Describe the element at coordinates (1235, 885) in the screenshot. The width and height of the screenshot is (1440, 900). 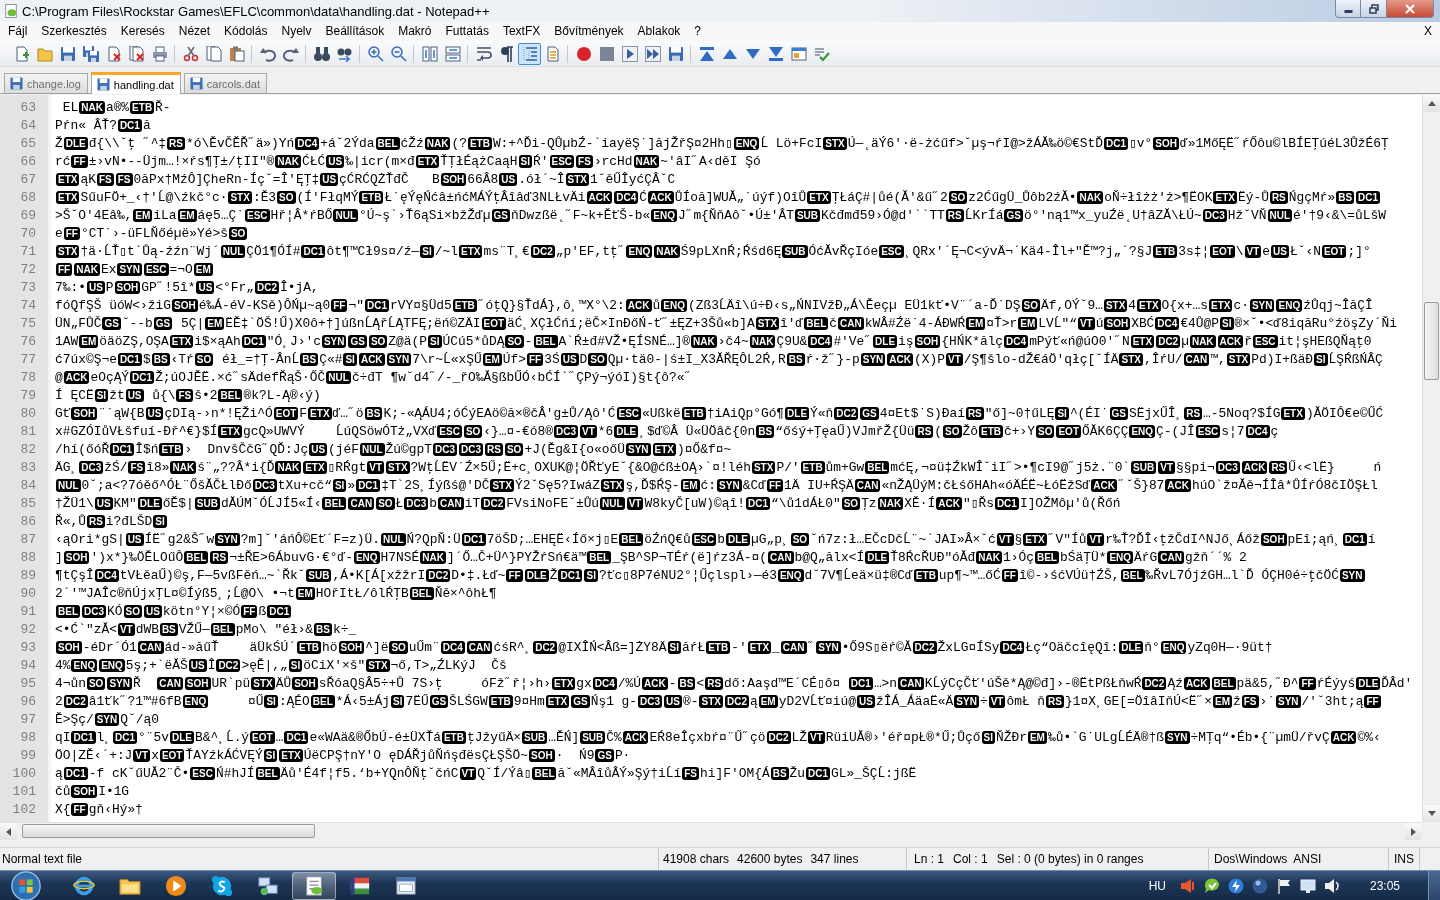
I see `bolt-circle-icon` at that location.